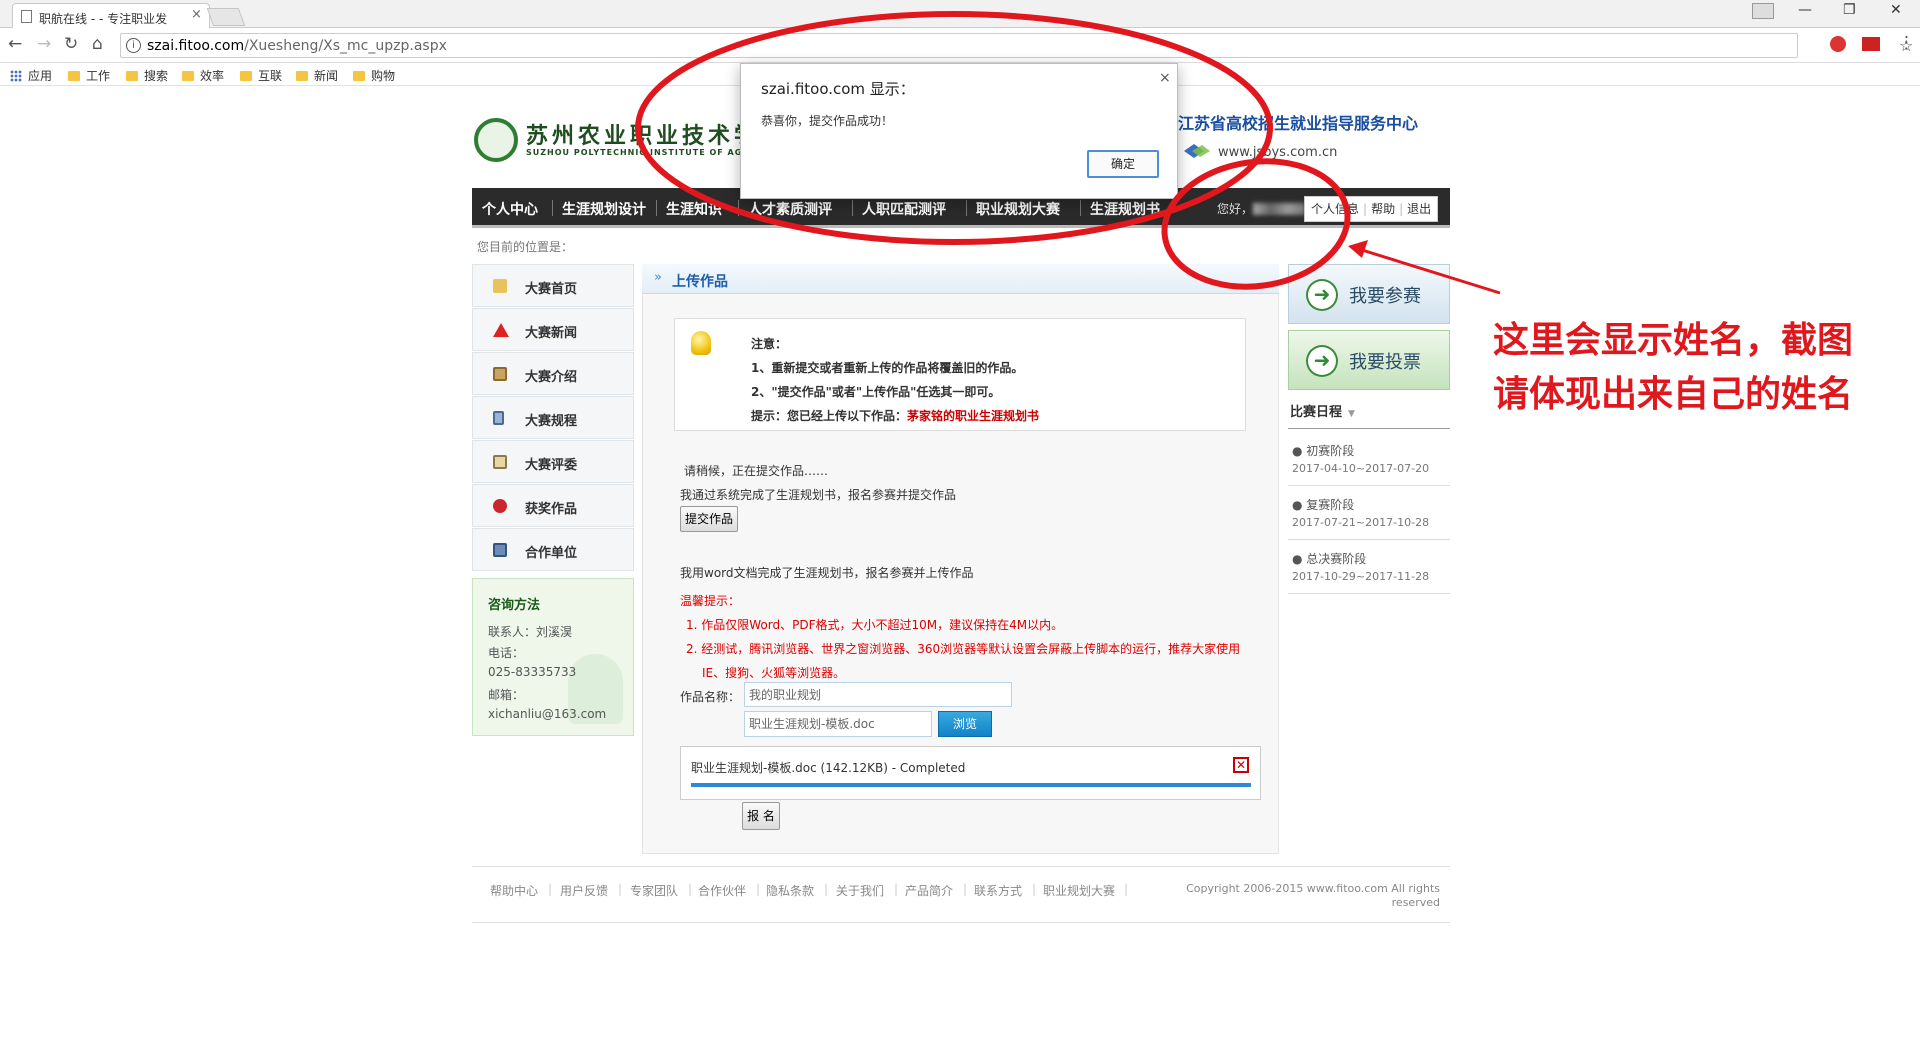 This screenshot has height=1040, width=1920. What do you see at coordinates (500, 462) in the screenshot?
I see `id-card-icon` at bounding box center [500, 462].